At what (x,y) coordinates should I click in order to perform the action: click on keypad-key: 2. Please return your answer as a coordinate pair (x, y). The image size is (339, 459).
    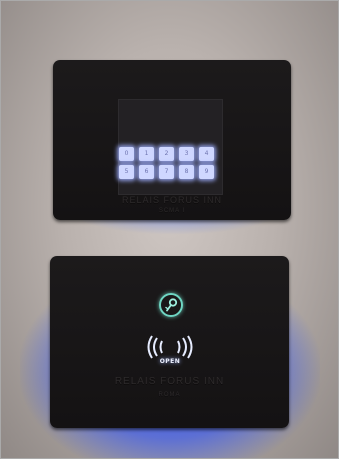
    Looking at the image, I should click on (166, 154).